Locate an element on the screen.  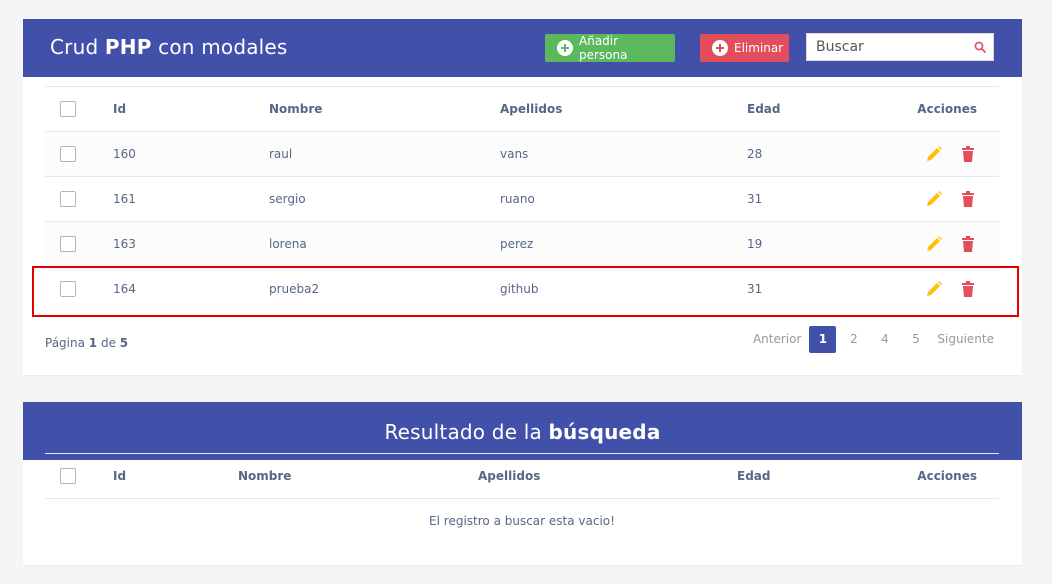
delete-button: Eliminar is located at coordinates (744, 48).